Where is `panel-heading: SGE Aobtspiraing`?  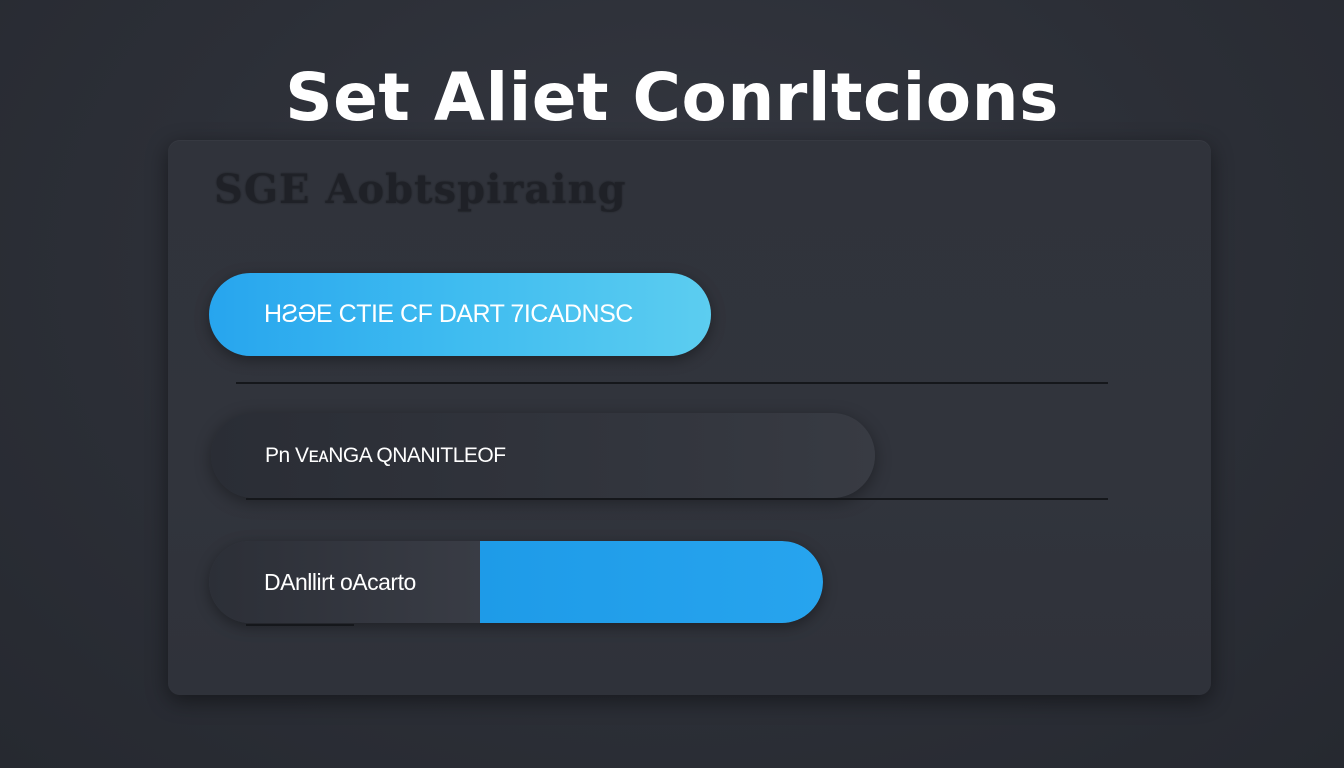 panel-heading: SGE Aobtspiraing is located at coordinates (420, 189).